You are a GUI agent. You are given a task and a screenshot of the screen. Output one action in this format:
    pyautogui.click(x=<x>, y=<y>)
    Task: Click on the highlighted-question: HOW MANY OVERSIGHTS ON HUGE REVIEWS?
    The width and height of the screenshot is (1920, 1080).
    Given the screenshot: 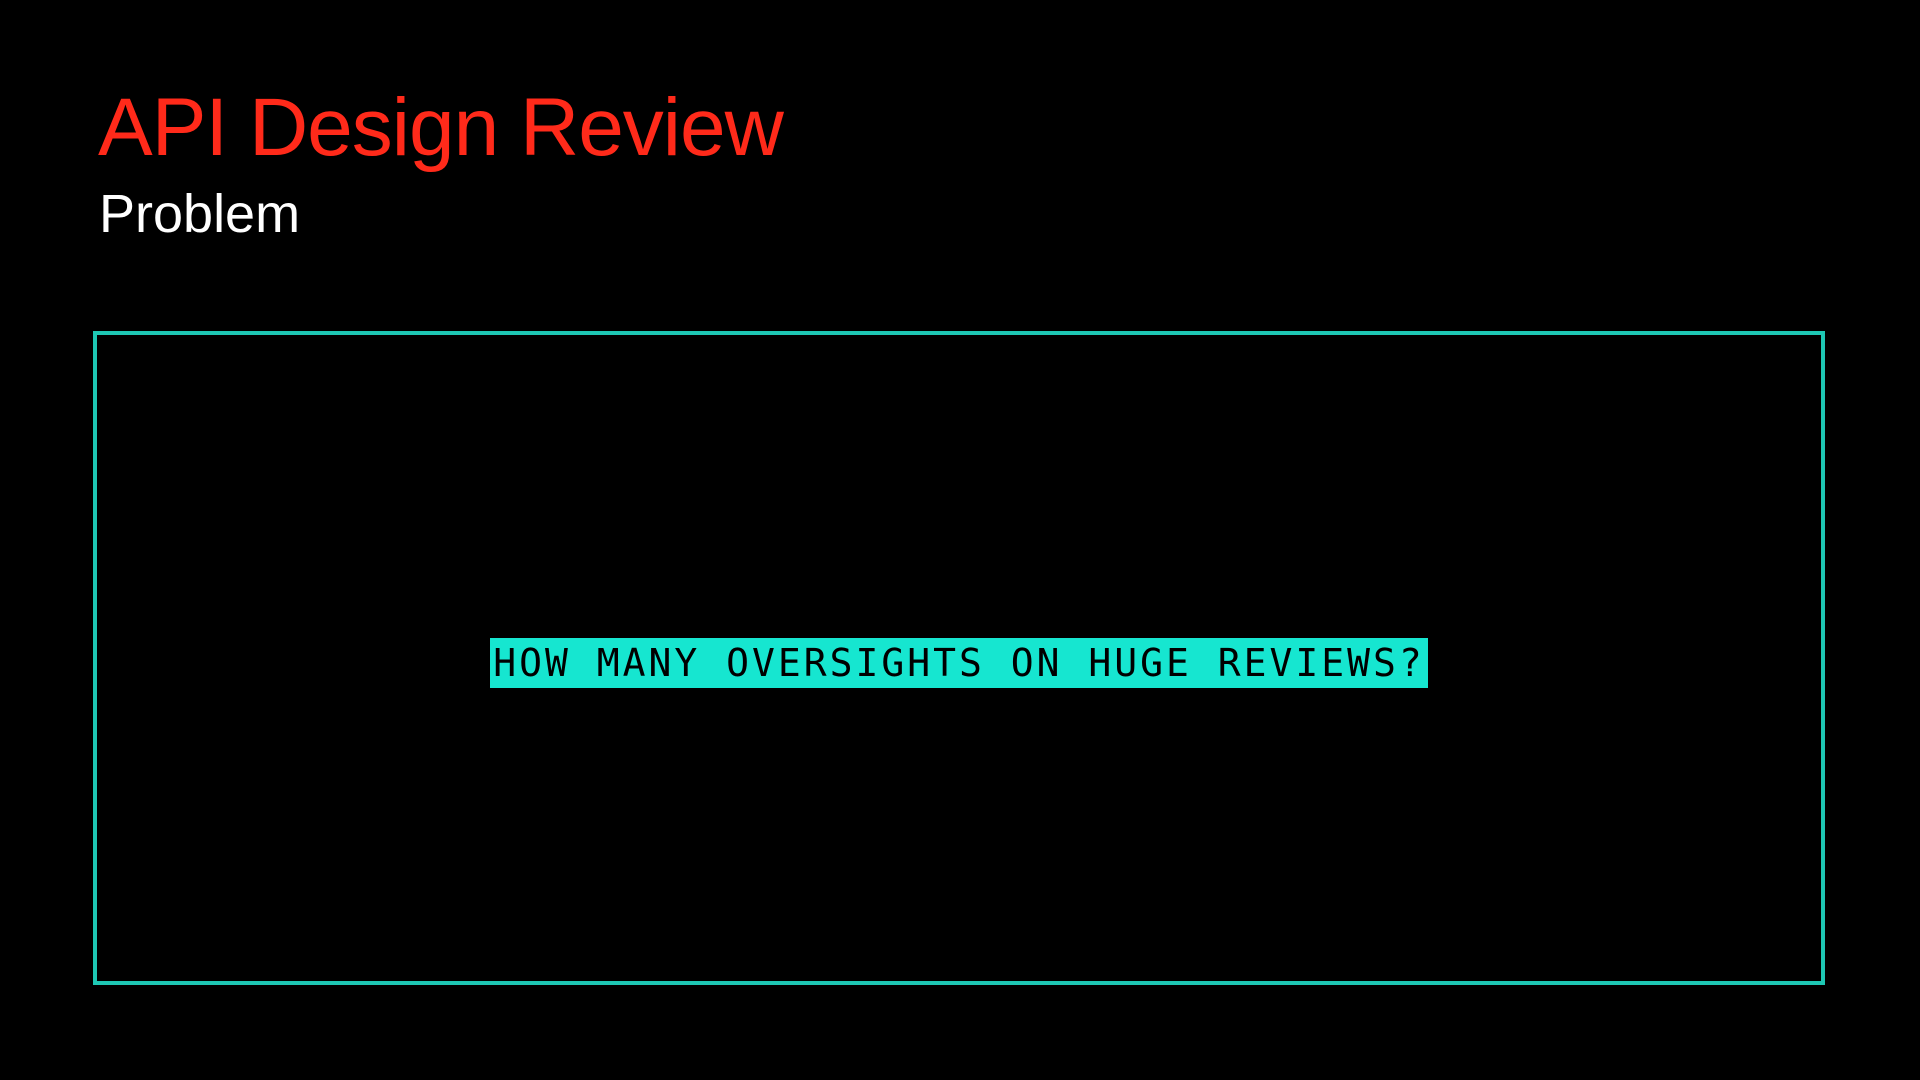 What is the action you would take?
    pyautogui.click(x=959, y=663)
    